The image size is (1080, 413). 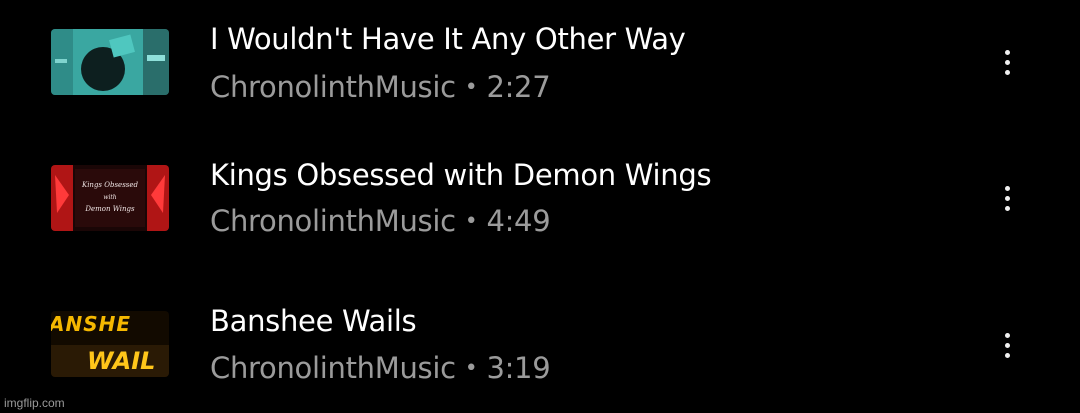 I want to click on track-thumbnail, so click(x=110, y=62).